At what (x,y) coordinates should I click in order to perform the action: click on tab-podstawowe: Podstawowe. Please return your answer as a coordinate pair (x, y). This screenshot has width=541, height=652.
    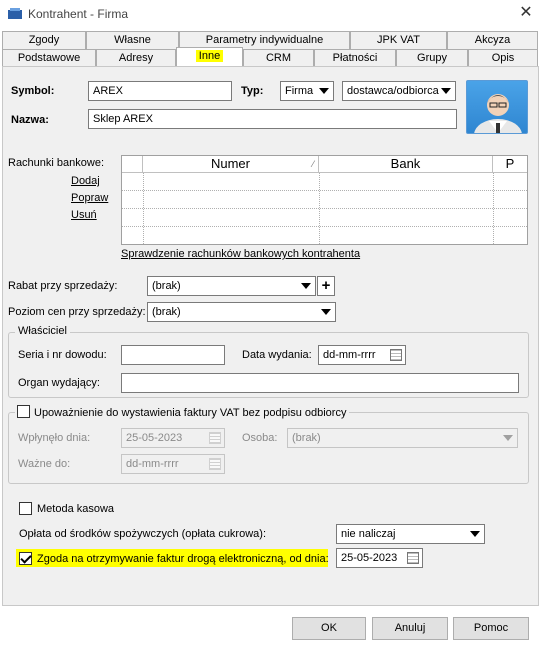
    Looking at the image, I should click on (49, 58).